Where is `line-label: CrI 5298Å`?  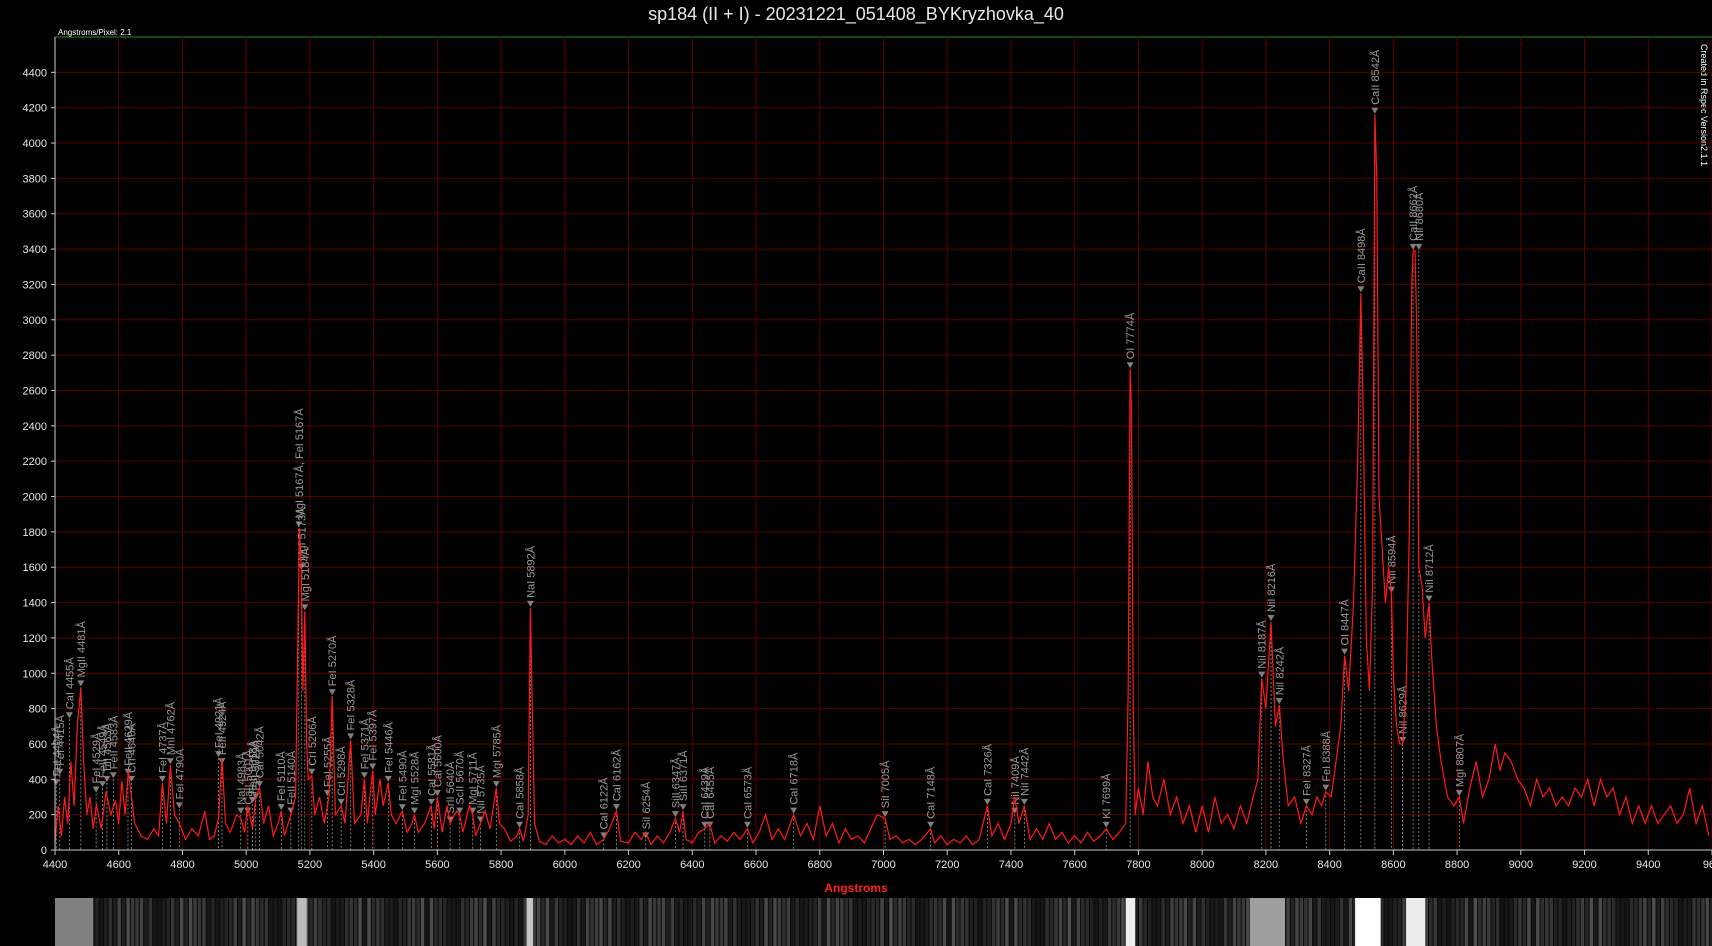 line-label: CrI 5298Å is located at coordinates (341, 771).